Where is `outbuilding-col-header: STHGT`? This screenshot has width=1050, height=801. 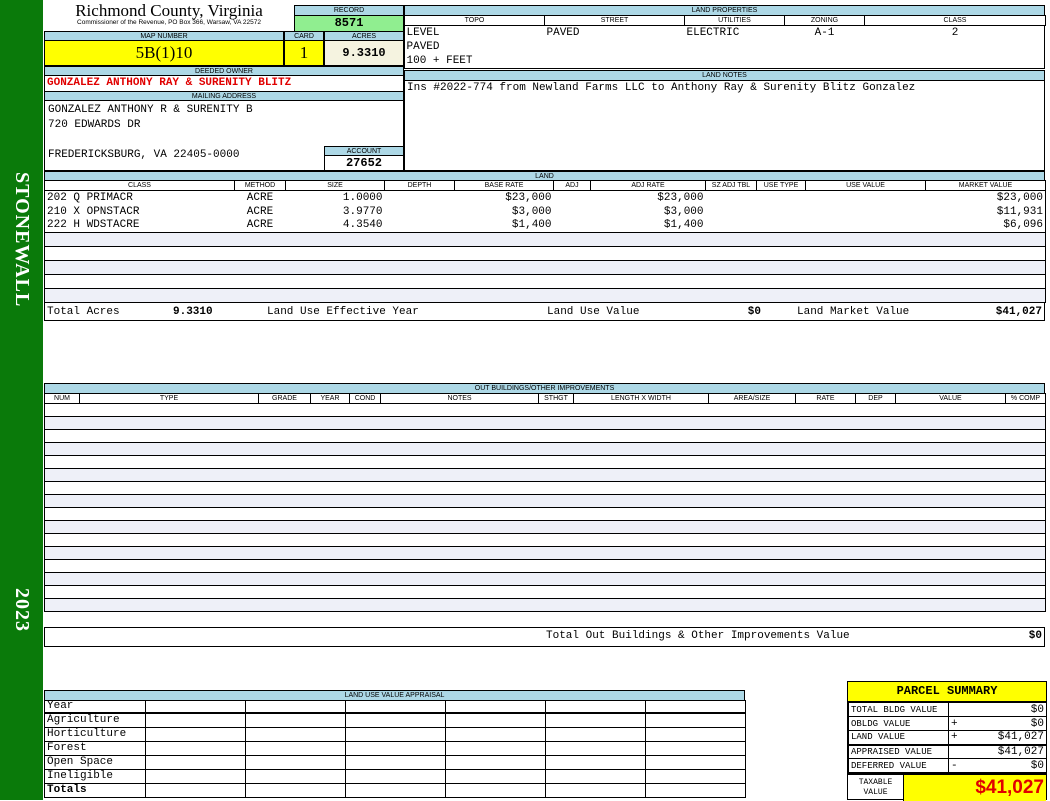
outbuilding-col-header: STHGT is located at coordinates (556, 398).